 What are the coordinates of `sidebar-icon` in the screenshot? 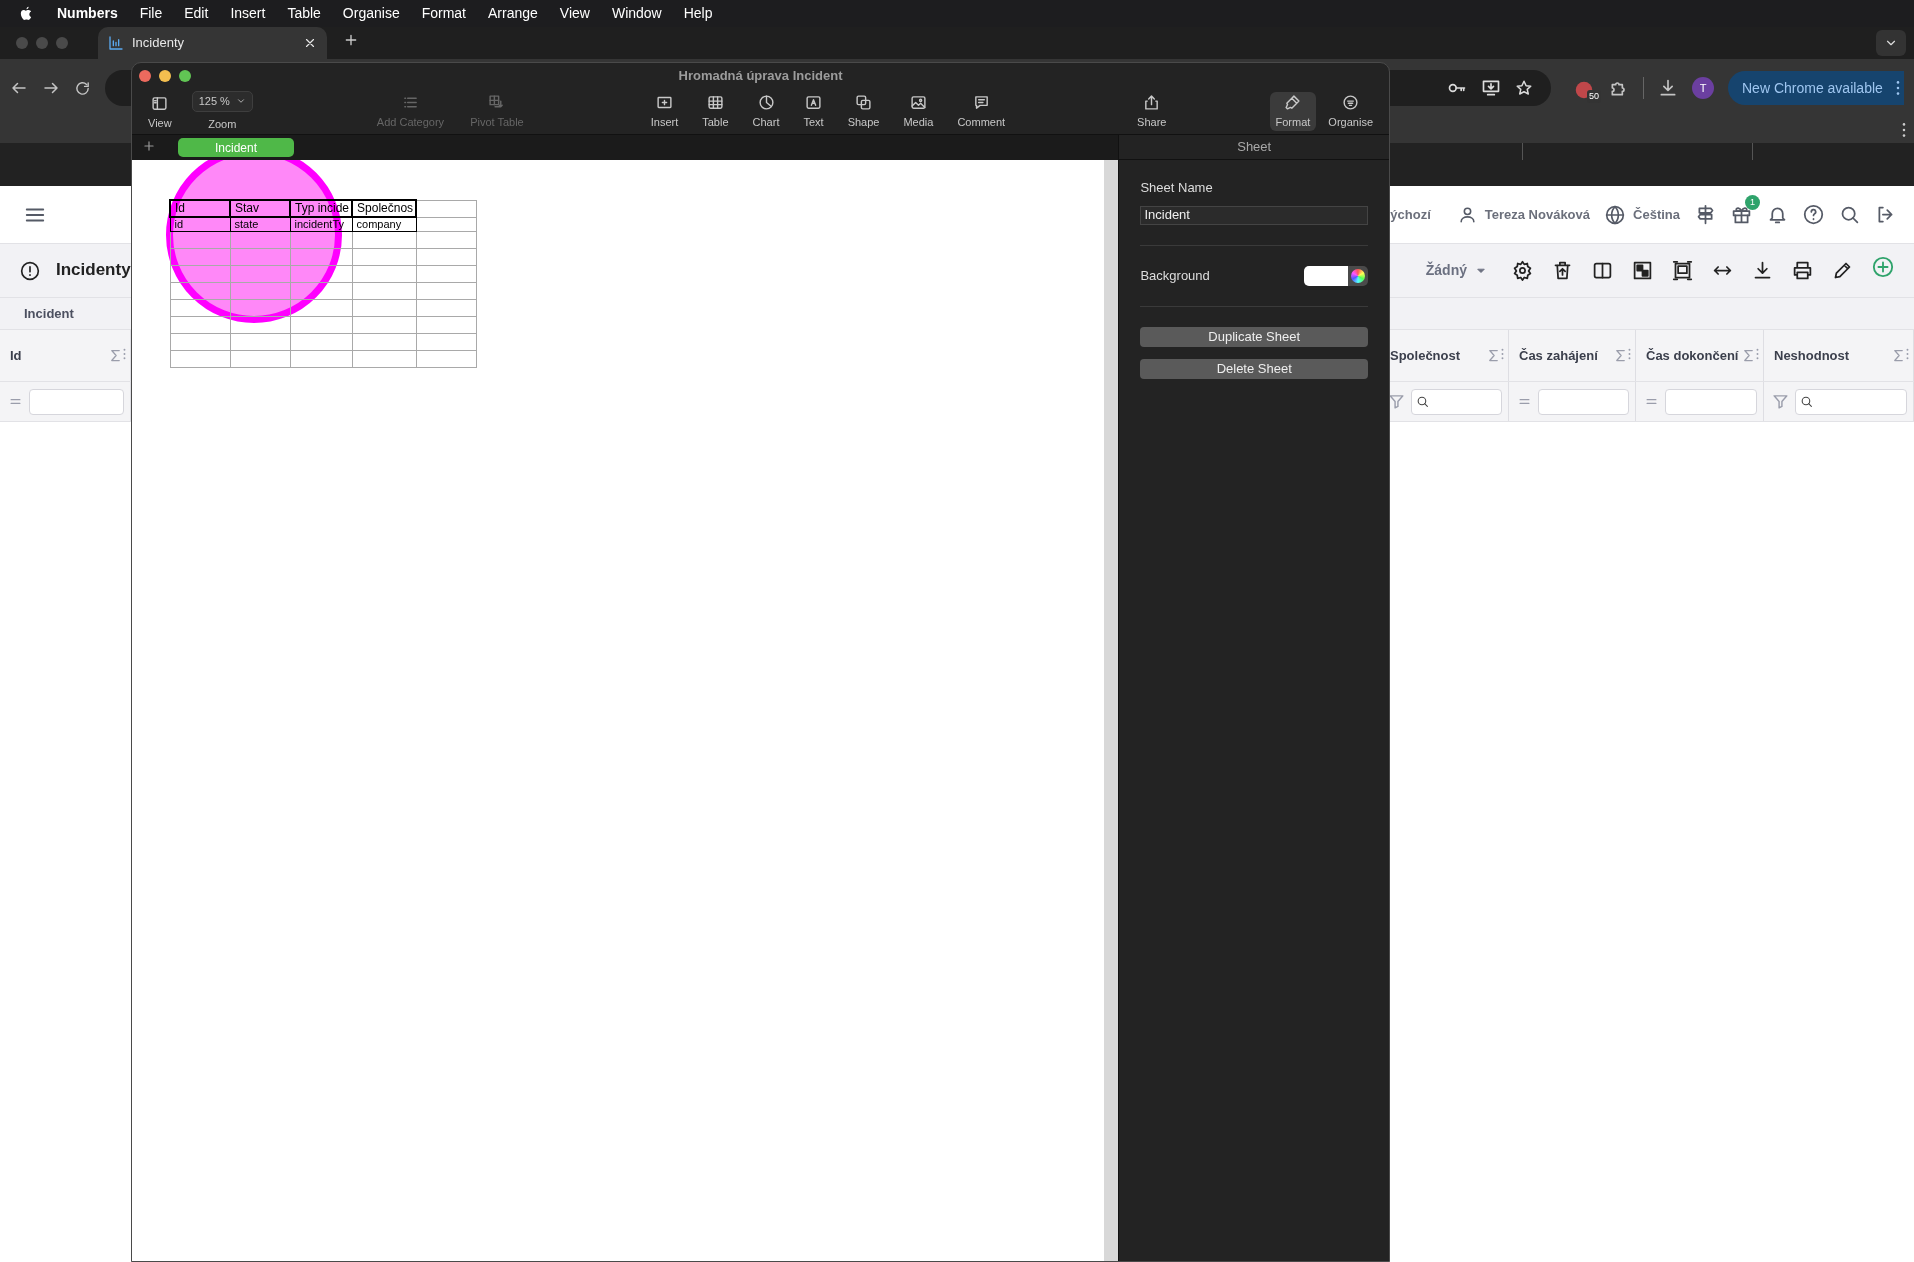 It's located at (160, 103).